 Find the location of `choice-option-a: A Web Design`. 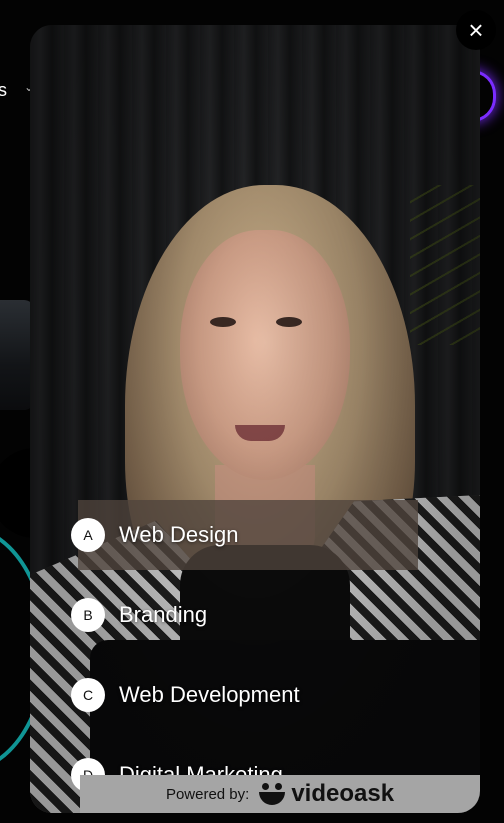

choice-option-a: A Web Design is located at coordinates (255, 540).